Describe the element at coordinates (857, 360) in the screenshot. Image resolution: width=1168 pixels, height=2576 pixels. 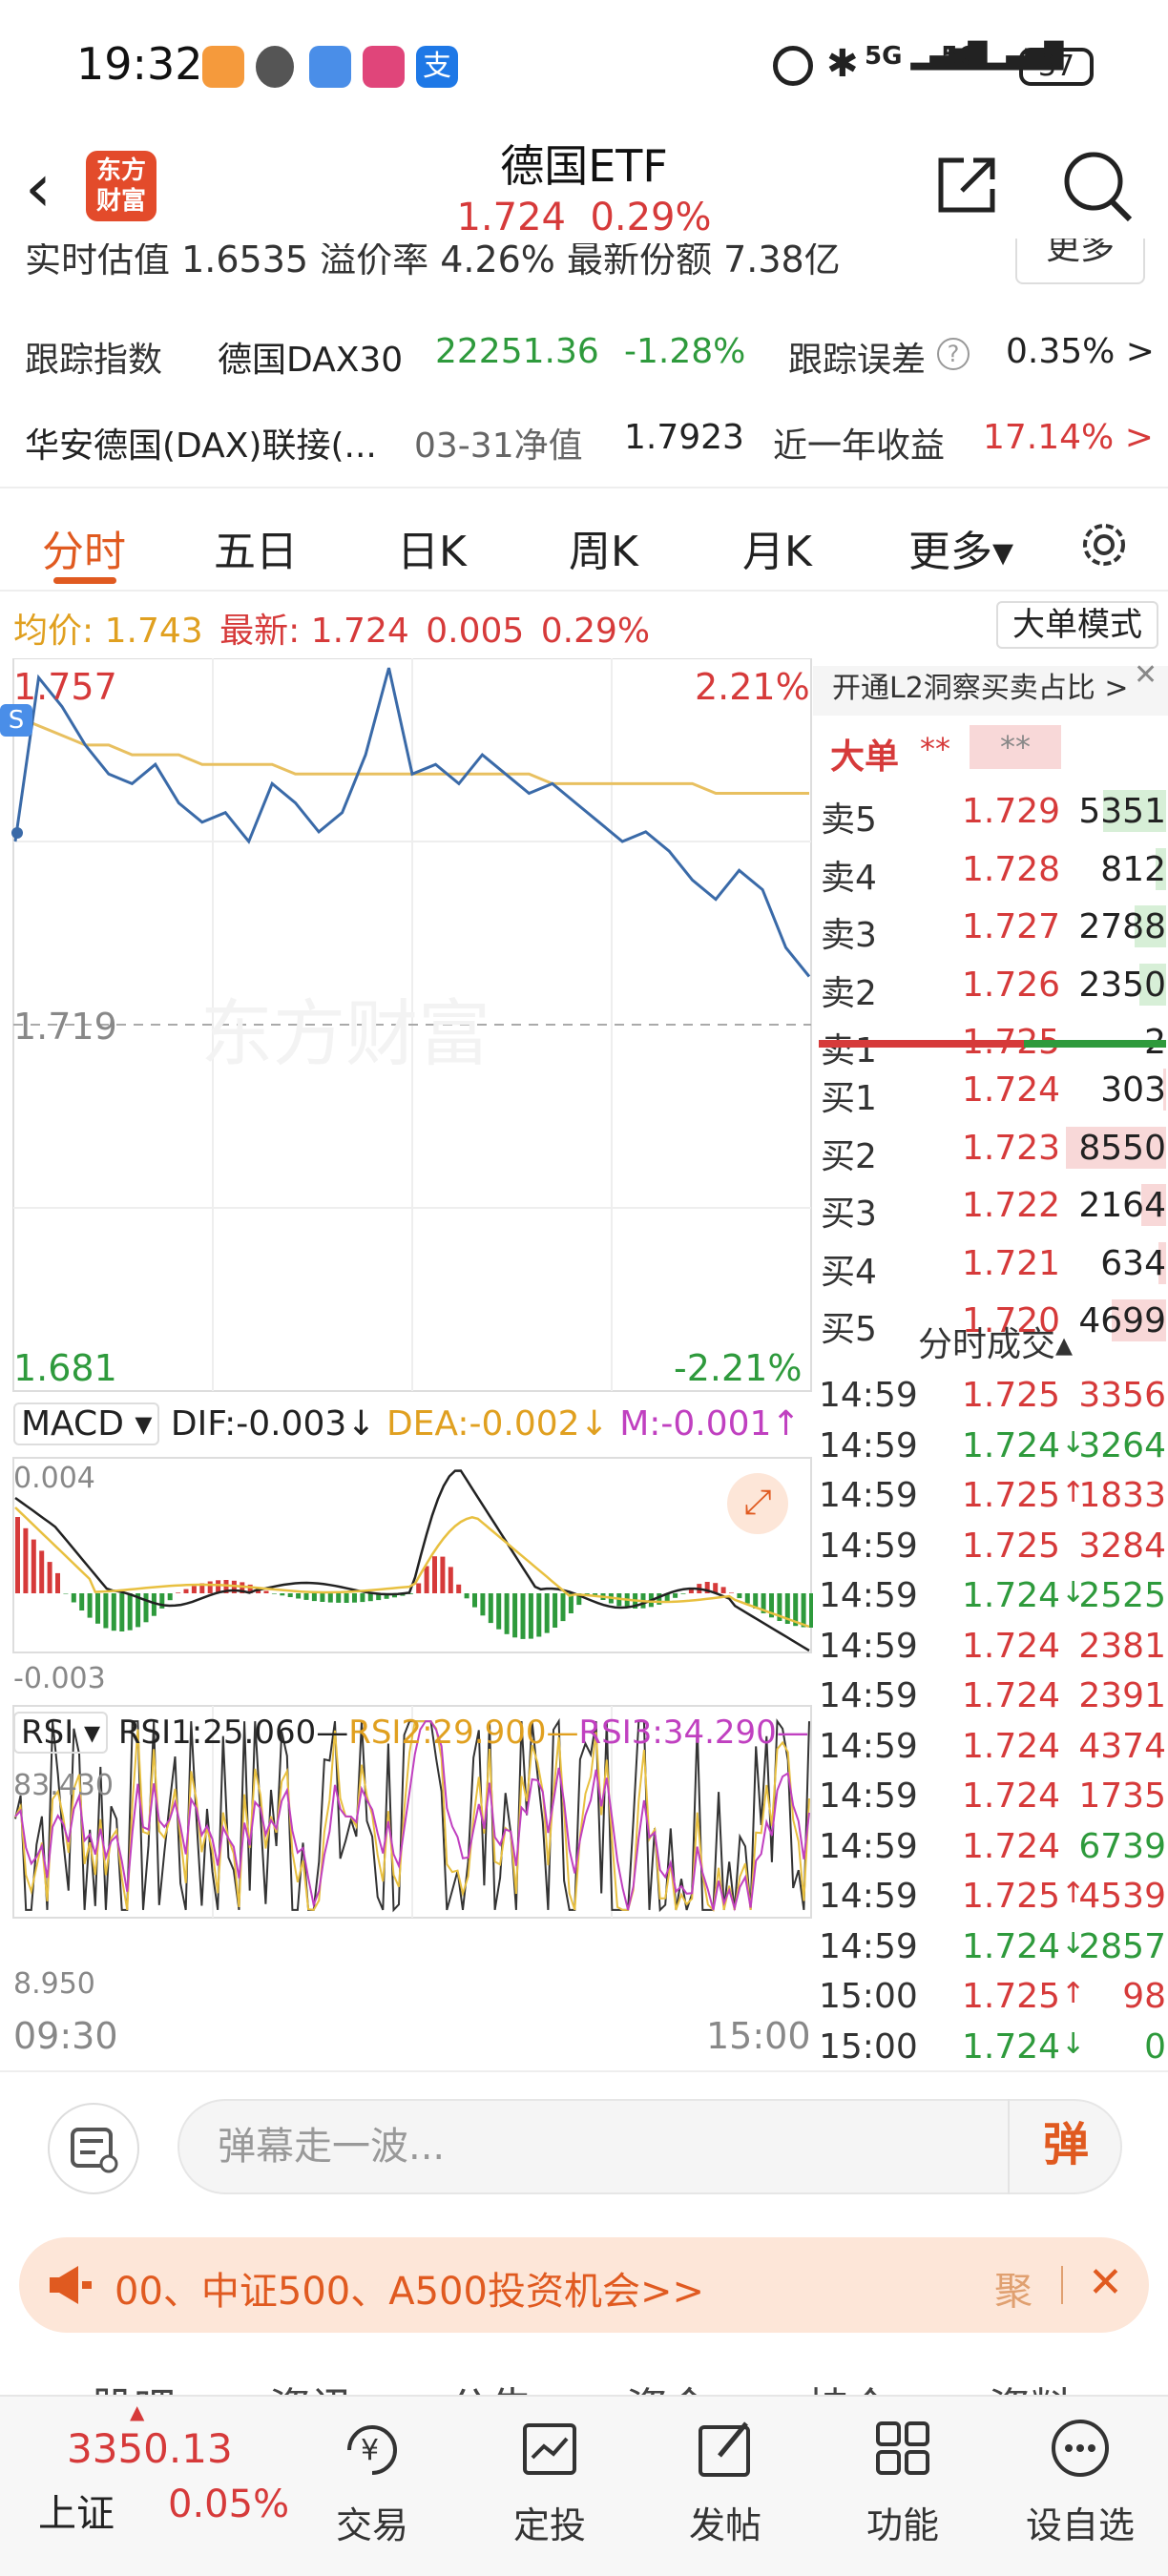
I see `track-error-label: 跟踪误差` at that location.